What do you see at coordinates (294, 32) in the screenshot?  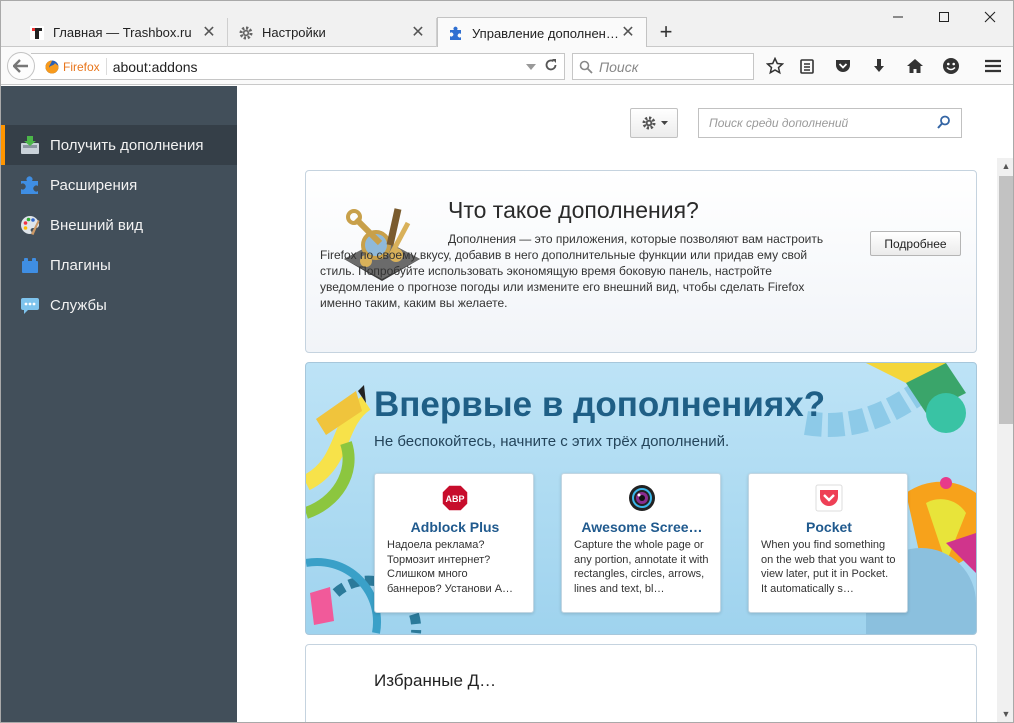 I see `tab-label: Настройки` at bounding box center [294, 32].